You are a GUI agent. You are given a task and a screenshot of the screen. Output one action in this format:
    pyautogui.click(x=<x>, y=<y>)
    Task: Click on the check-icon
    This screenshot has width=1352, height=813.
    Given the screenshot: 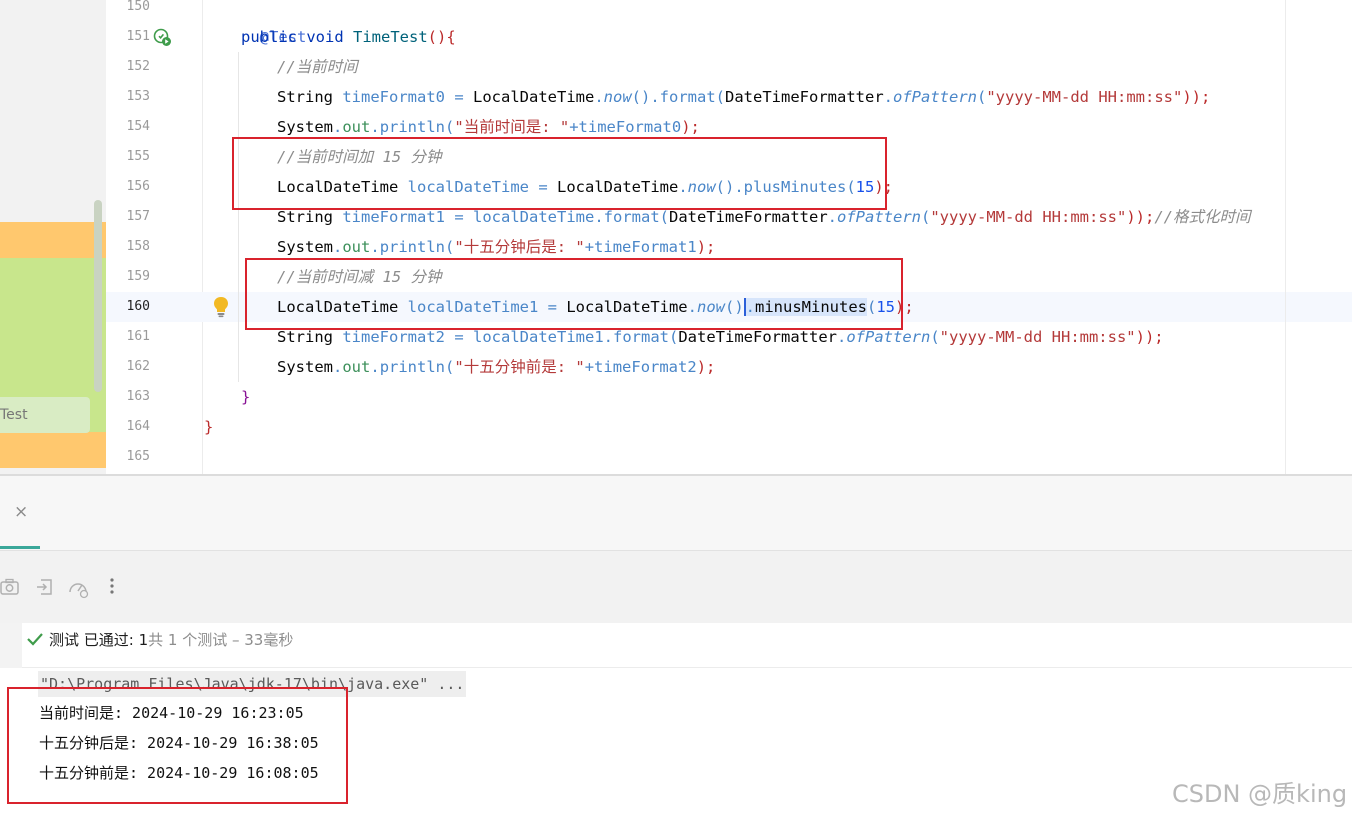 What is the action you would take?
    pyautogui.click(x=35, y=641)
    